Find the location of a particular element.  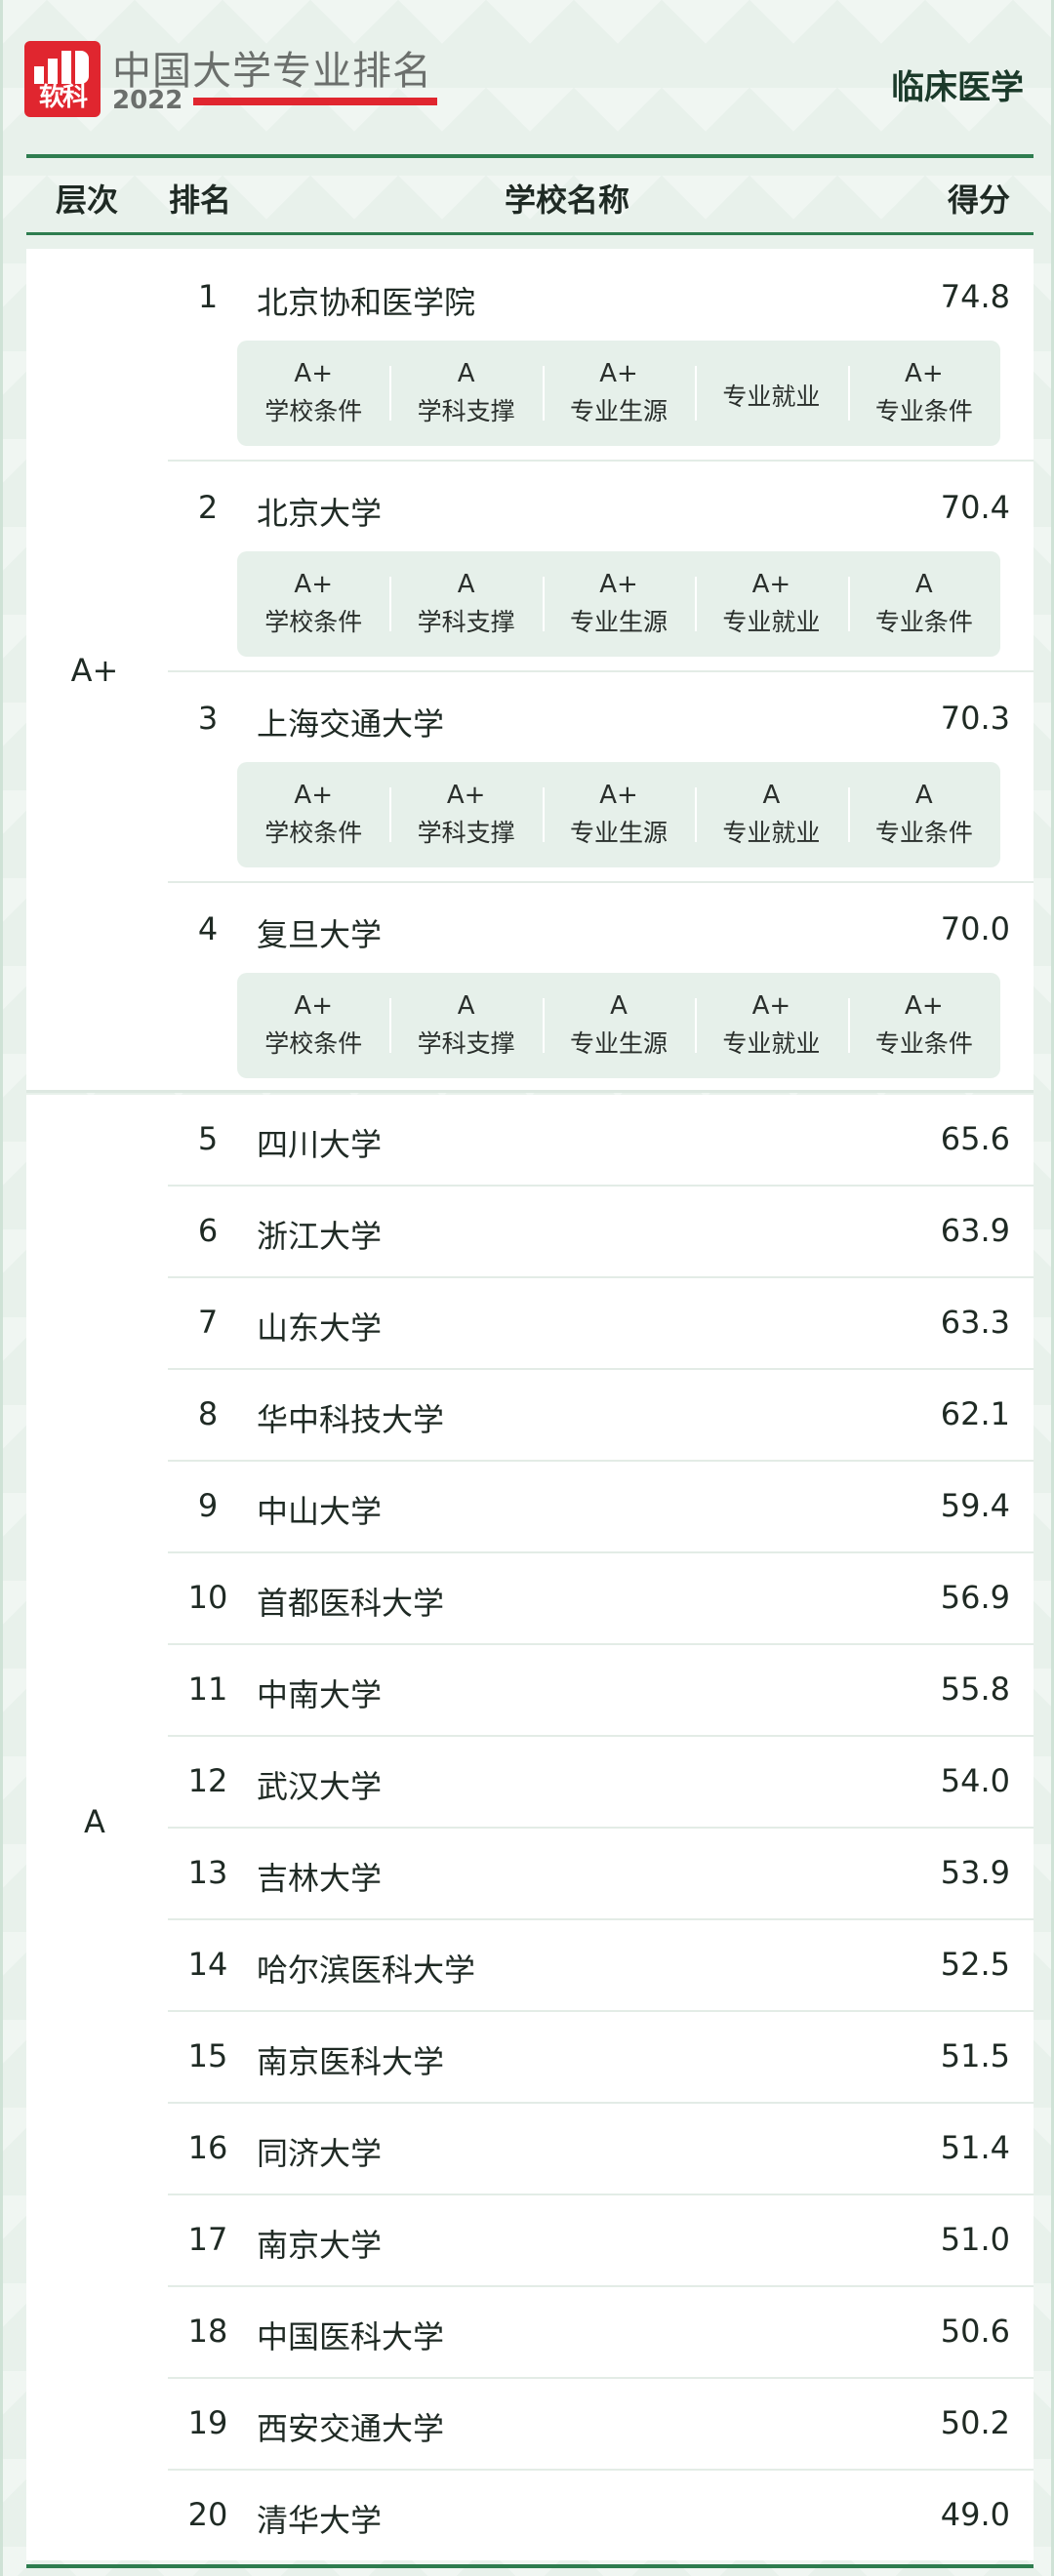

title-underline is located at coordinates (315, 101).